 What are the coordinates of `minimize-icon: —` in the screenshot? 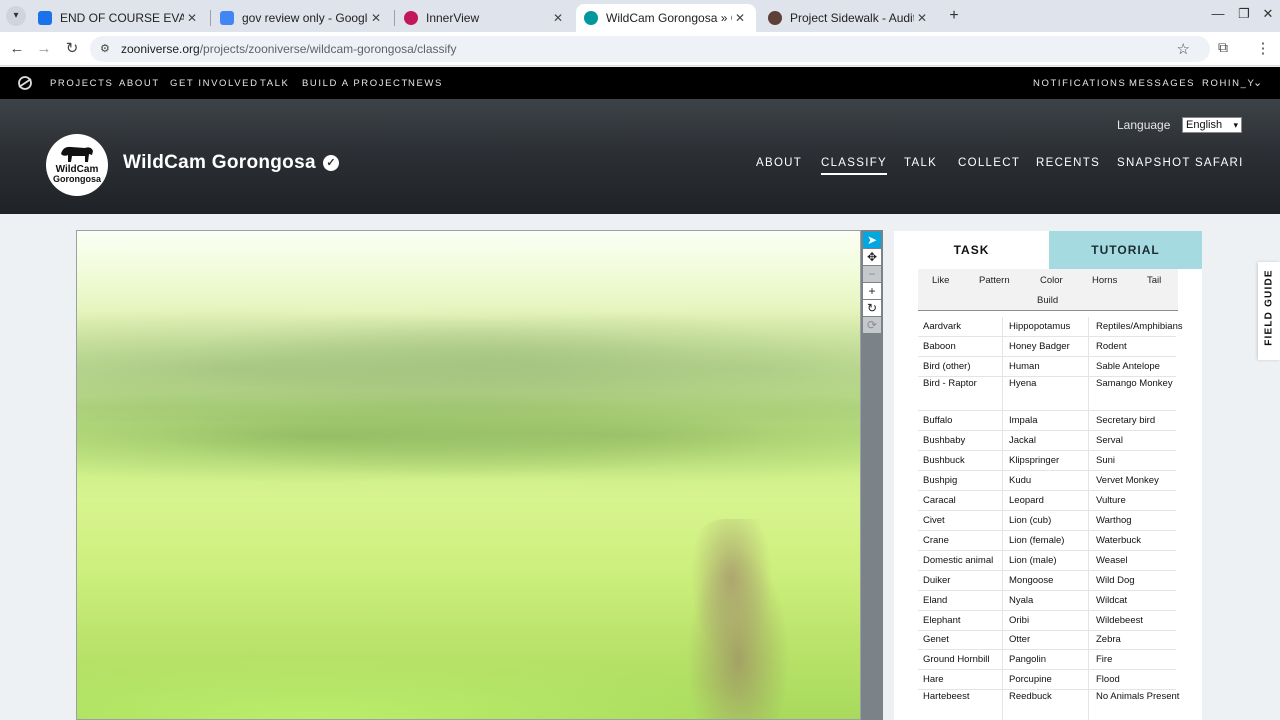 It's located at (1218, 13).